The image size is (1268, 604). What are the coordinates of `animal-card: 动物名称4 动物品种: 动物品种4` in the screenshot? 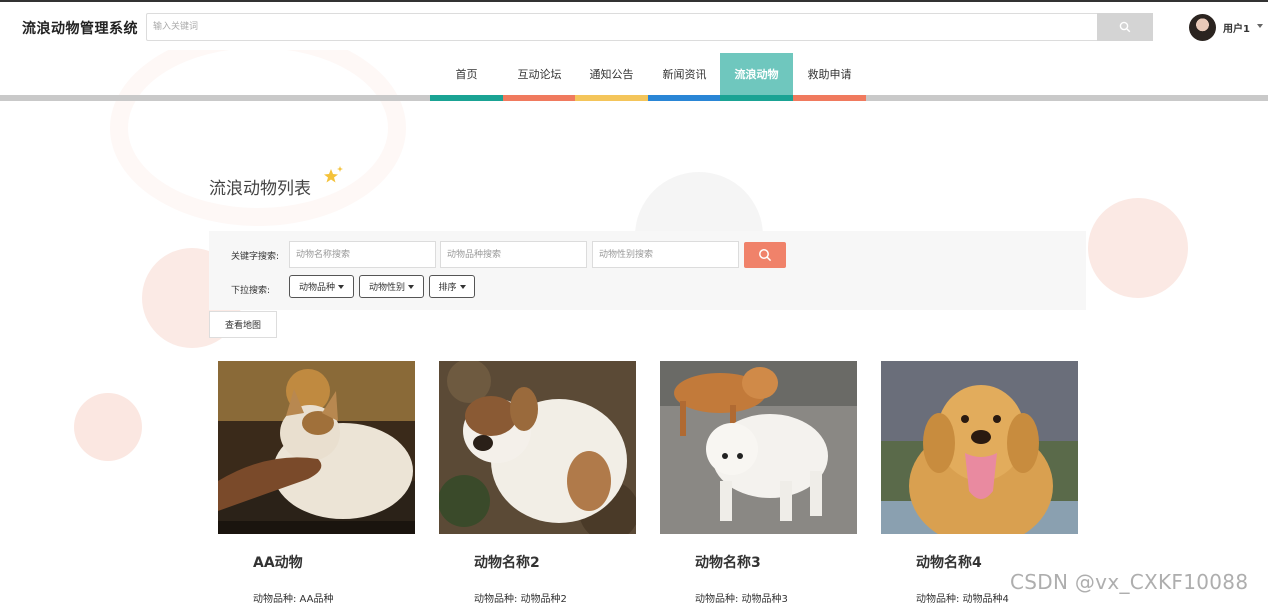 It's located at (979, 482).